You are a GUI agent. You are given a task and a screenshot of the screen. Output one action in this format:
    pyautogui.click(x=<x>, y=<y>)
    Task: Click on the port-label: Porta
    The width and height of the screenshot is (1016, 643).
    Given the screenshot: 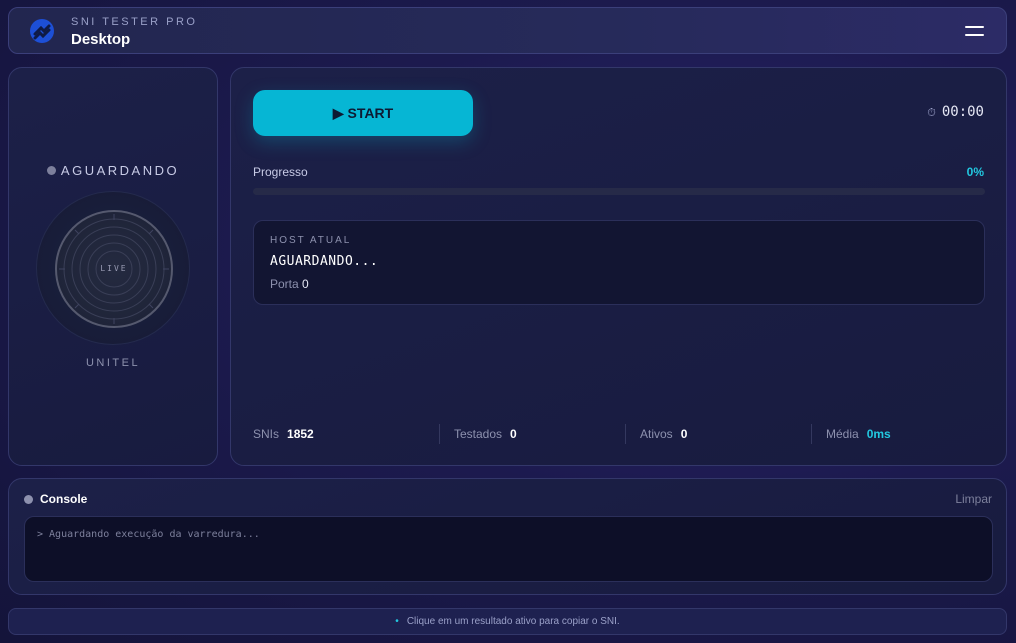 What is the action you would take?
    pyautogui.click(x=284, y=284)
    